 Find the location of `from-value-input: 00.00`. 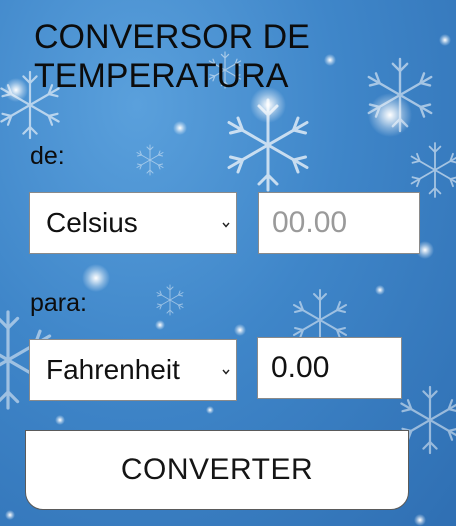

from-value-input: 00.00 is located at coordinates (339, 223).